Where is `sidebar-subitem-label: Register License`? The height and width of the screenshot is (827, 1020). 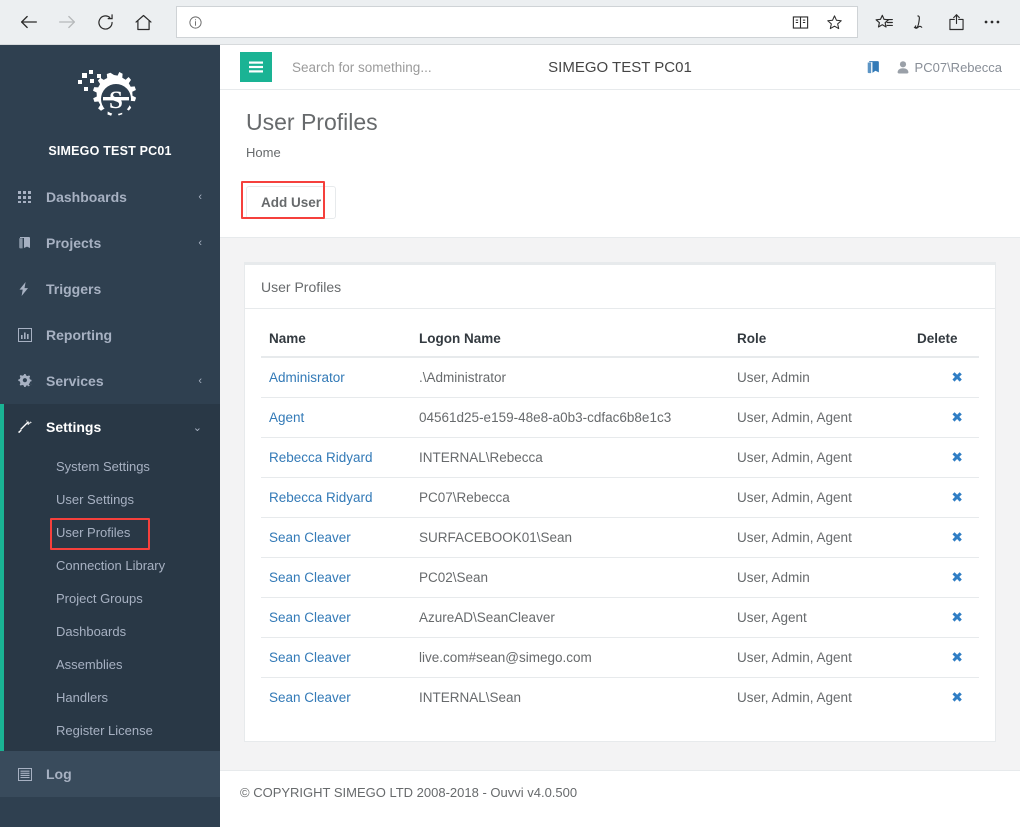 sidebar-subitem-label: Register License is located at coordinates (104, 730).